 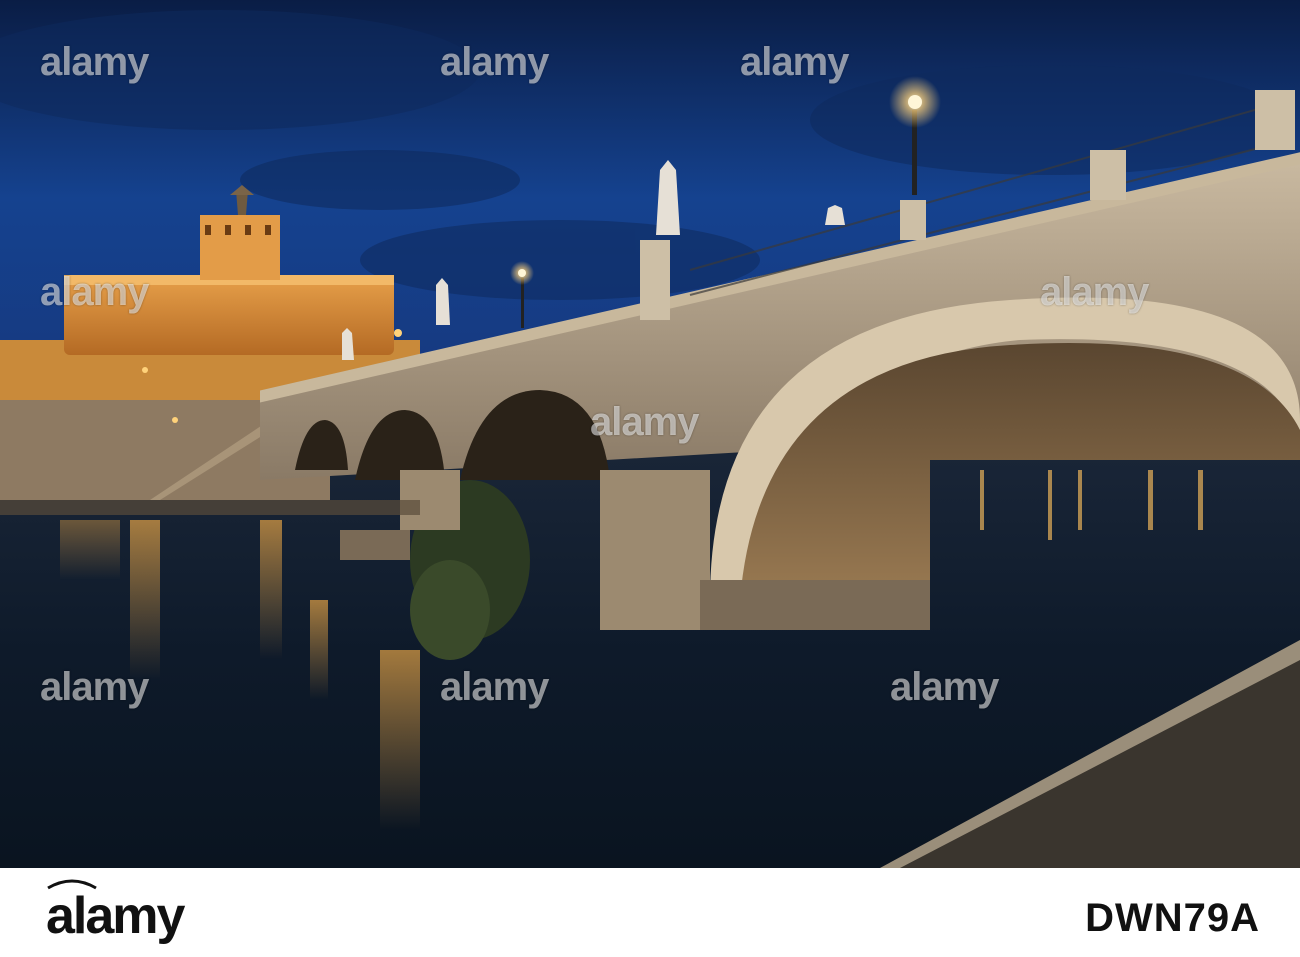 What do you see at coordinates (115, 916) in the screenshot?
I see `brand-logo-text: alamy` at bounding box center [115, 916].